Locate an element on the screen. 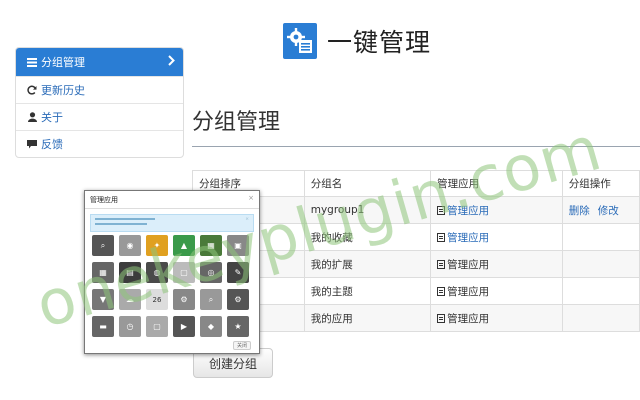 The height and width of the screenshot is (400, 640). sidebar-nav: 分组管理 更新历史 关于 反馈 is located at coordinates (99, 102).